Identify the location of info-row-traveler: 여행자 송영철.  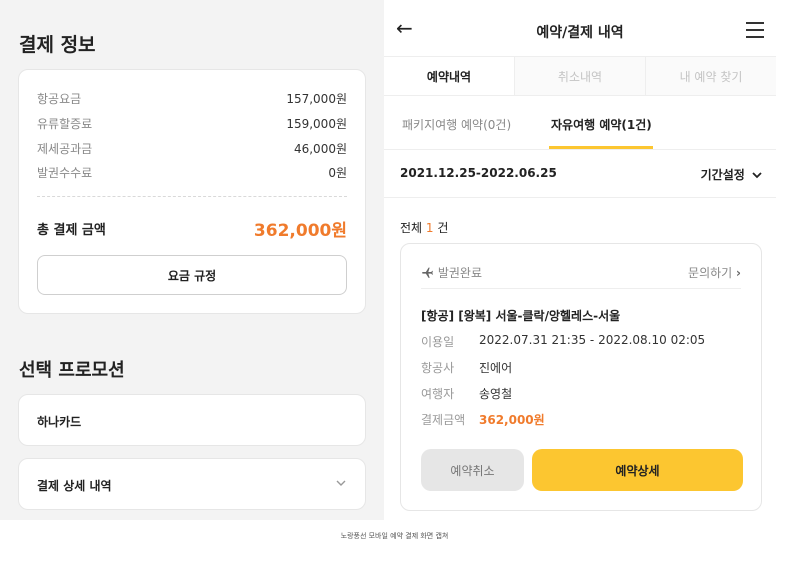
(466, 393).